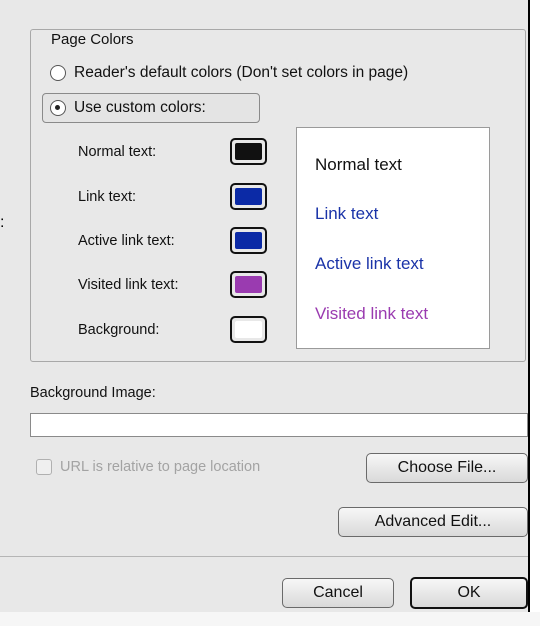 The image size is (540, 626). What do you see at coordinates (93, 393) in the screenshot?
I see `background-image-label: Background Image:` at bounding box center [93, 393].